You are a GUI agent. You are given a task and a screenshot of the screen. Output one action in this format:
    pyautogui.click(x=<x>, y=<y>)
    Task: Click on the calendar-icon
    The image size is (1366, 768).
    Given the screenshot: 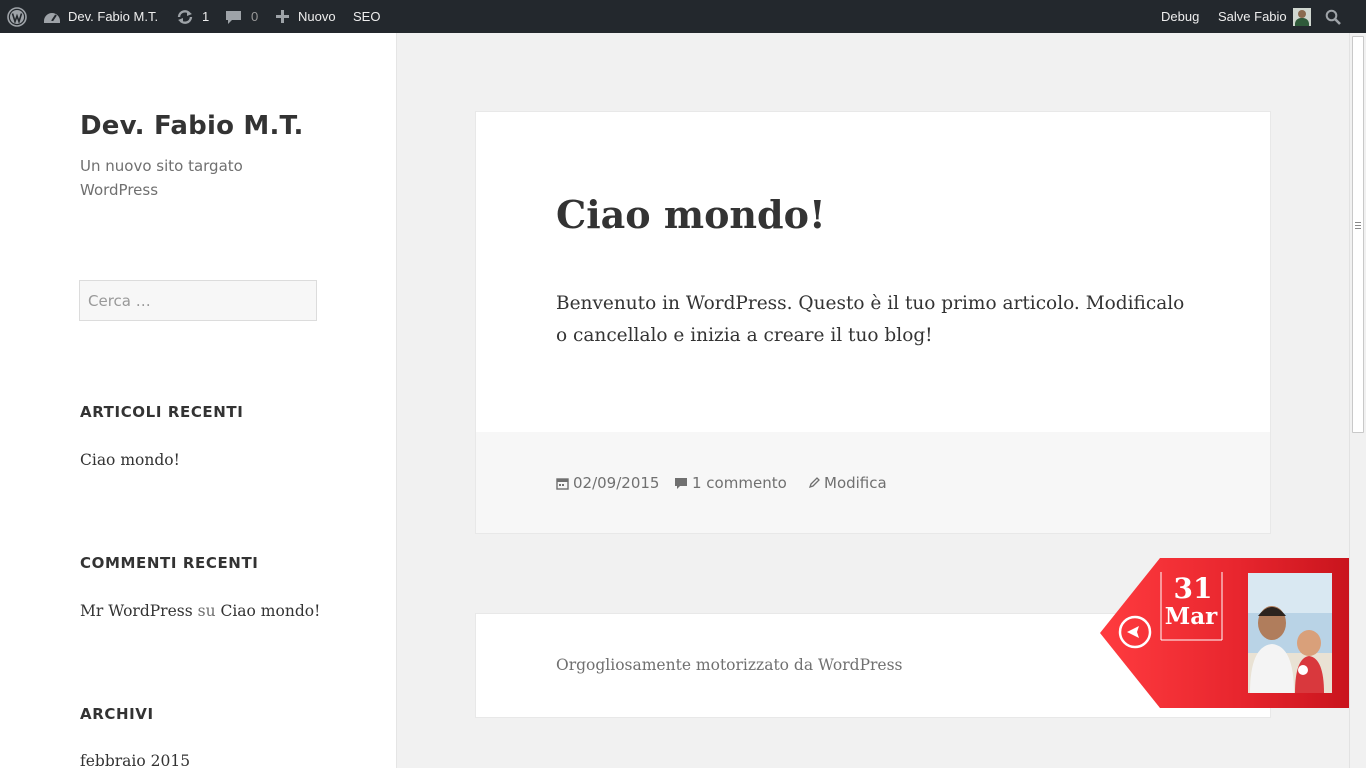 What is the action you would take?
    pyautogui.click(x=562, y=483)
    